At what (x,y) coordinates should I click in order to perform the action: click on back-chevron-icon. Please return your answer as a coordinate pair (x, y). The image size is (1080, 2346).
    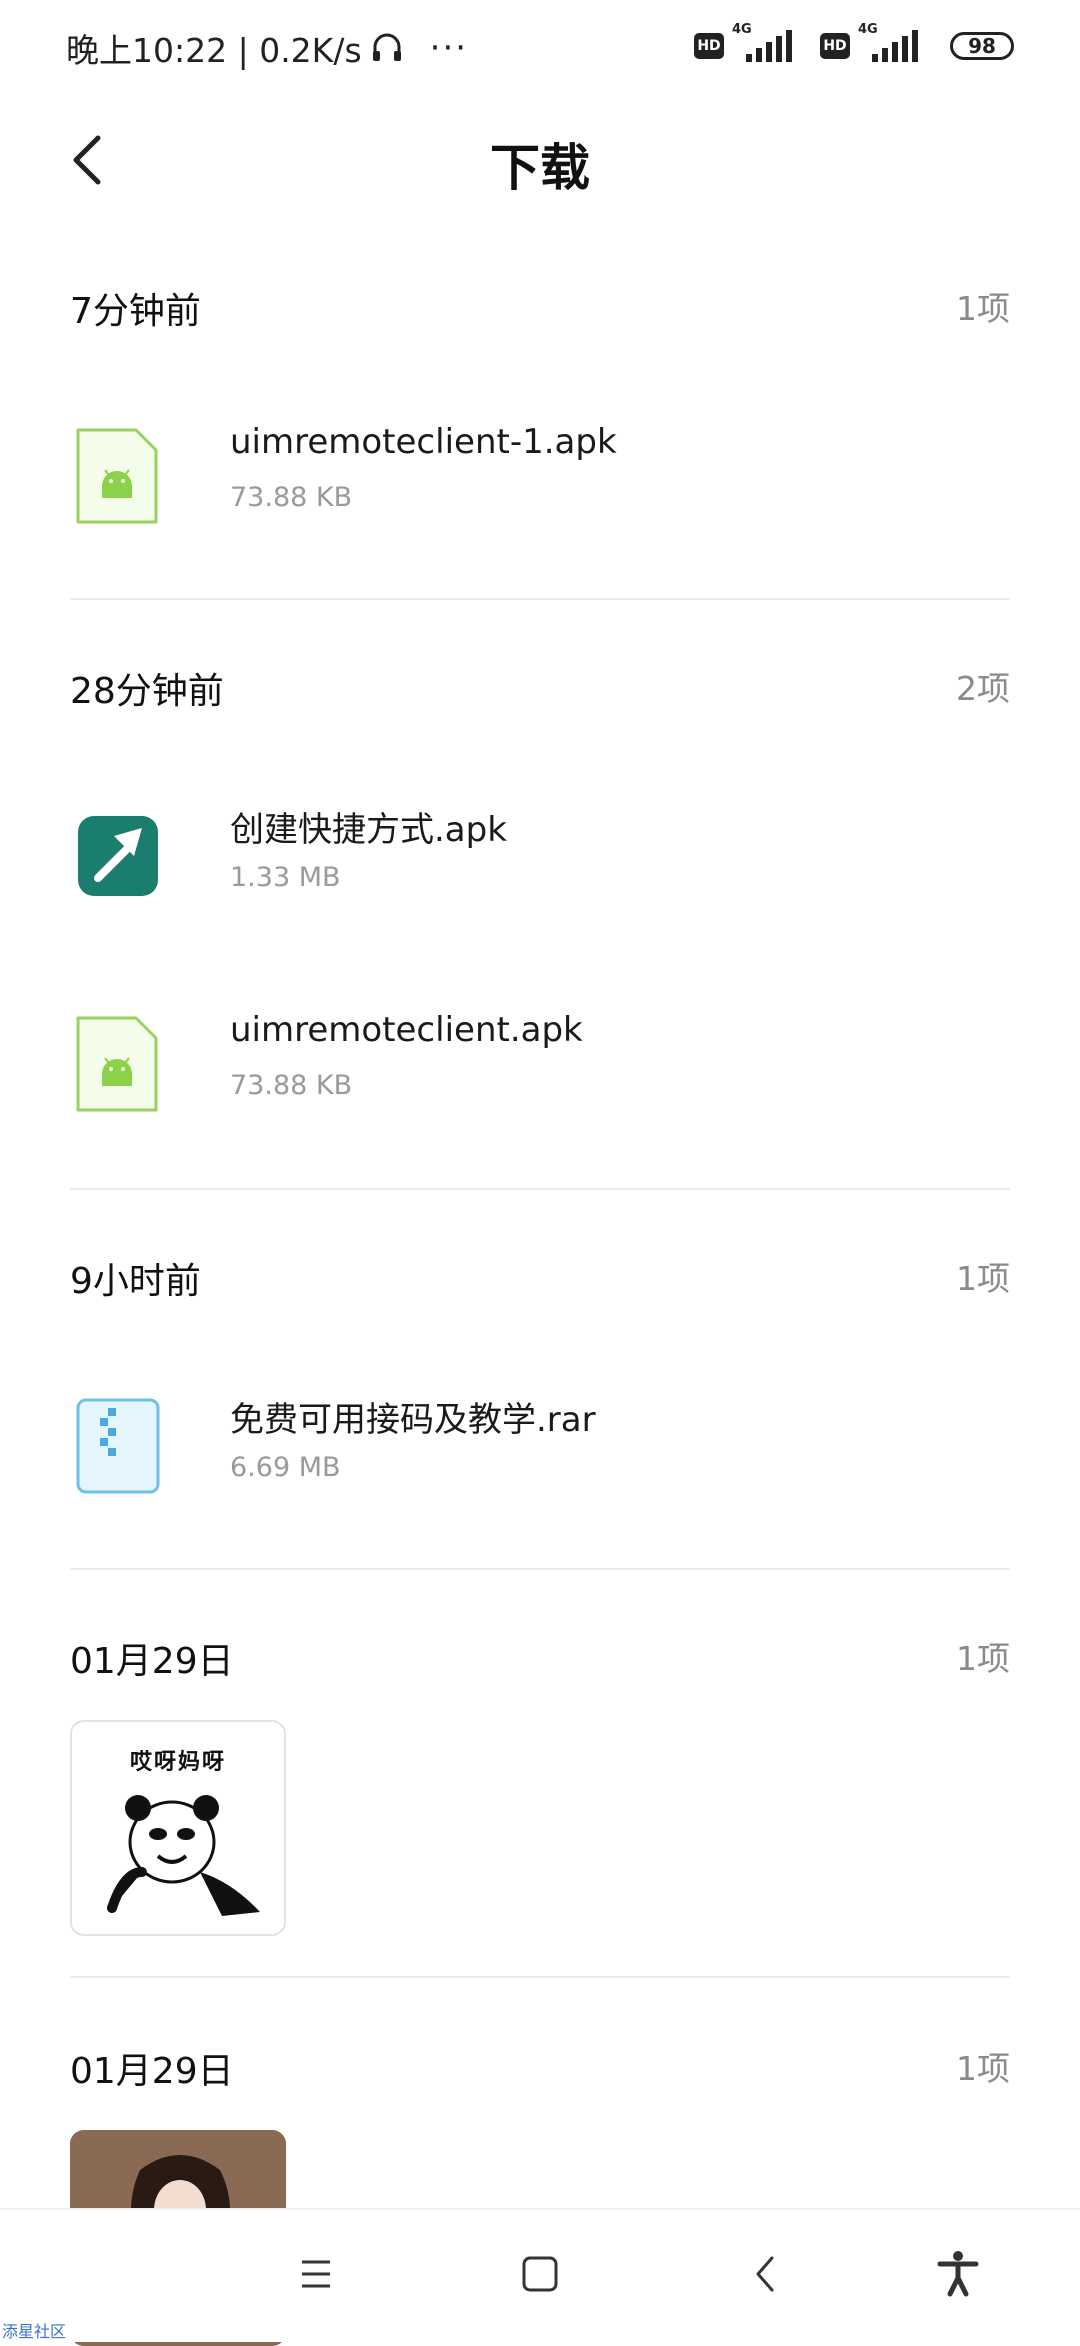
    Looking at the image, I should click on (765, 2274).